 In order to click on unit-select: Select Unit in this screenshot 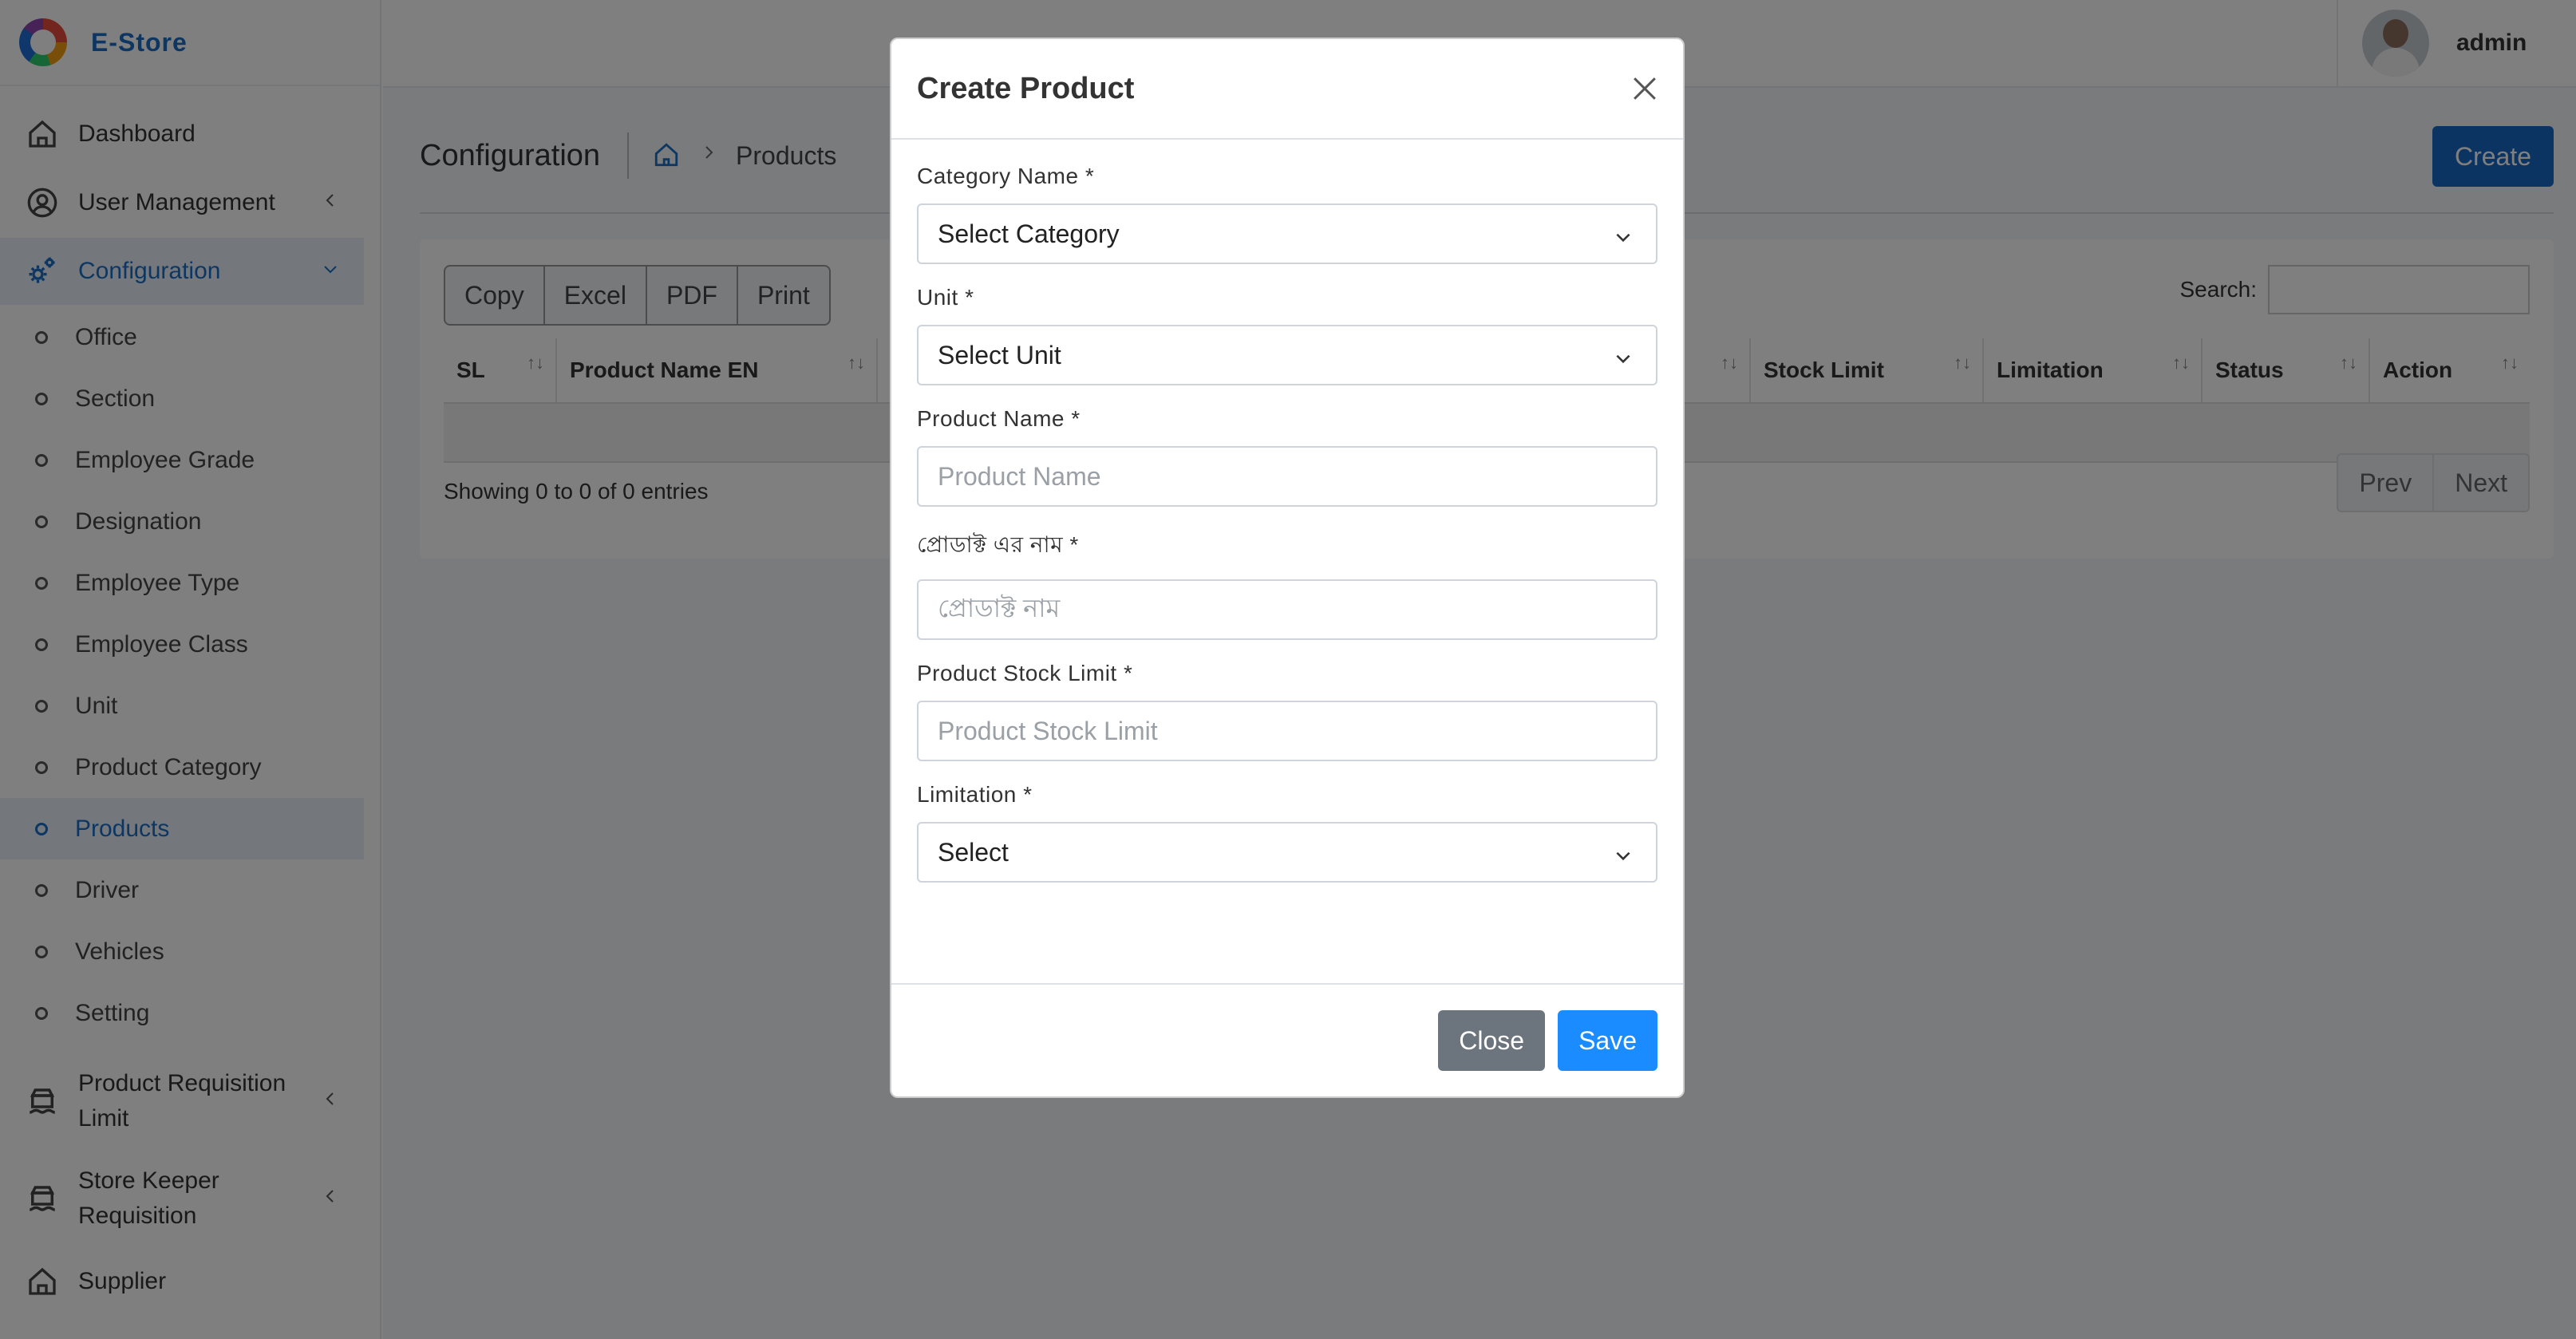, I will do `click(1287, 355)`.